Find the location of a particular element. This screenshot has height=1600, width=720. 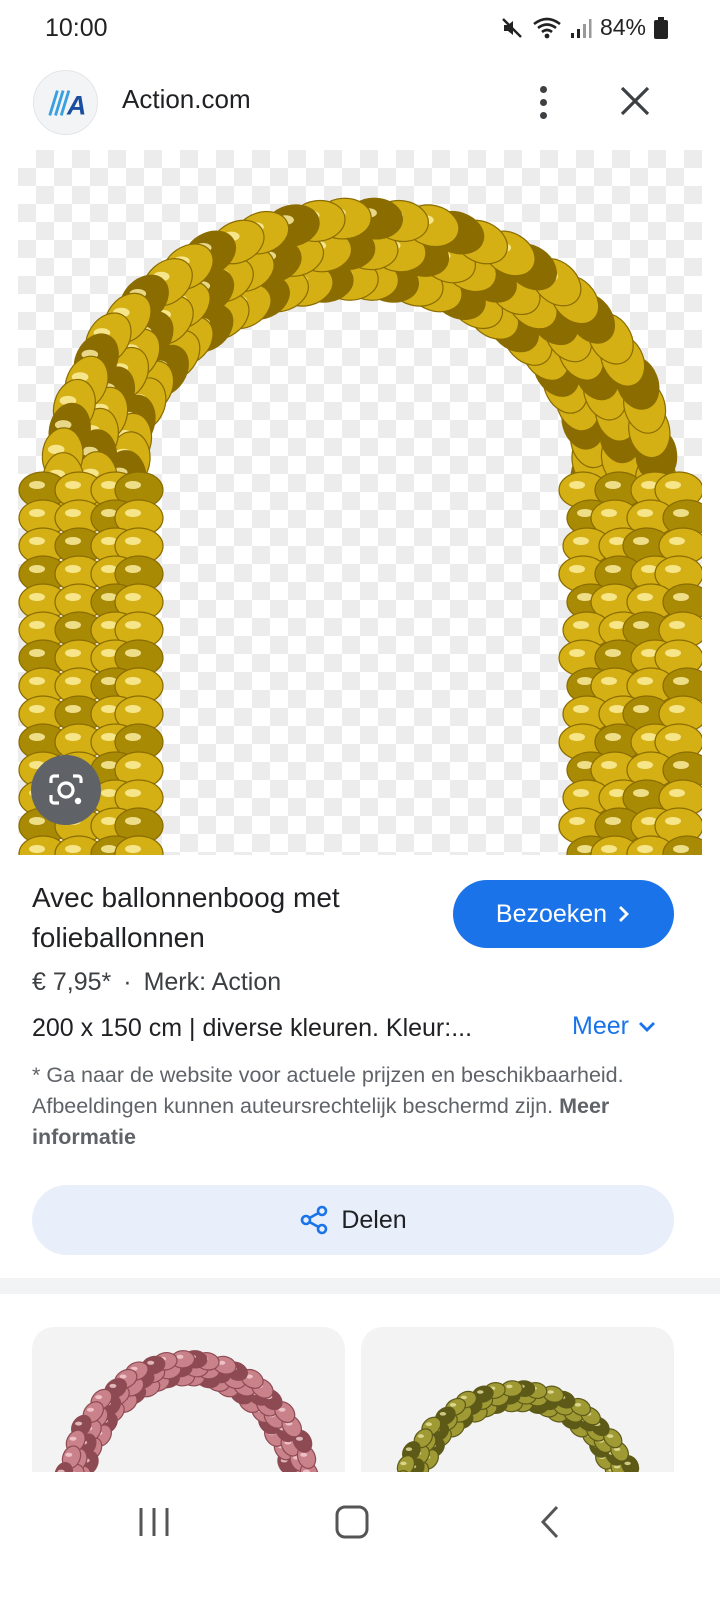

status-bar: 10:00 84% is located at coordinates (360, 30).